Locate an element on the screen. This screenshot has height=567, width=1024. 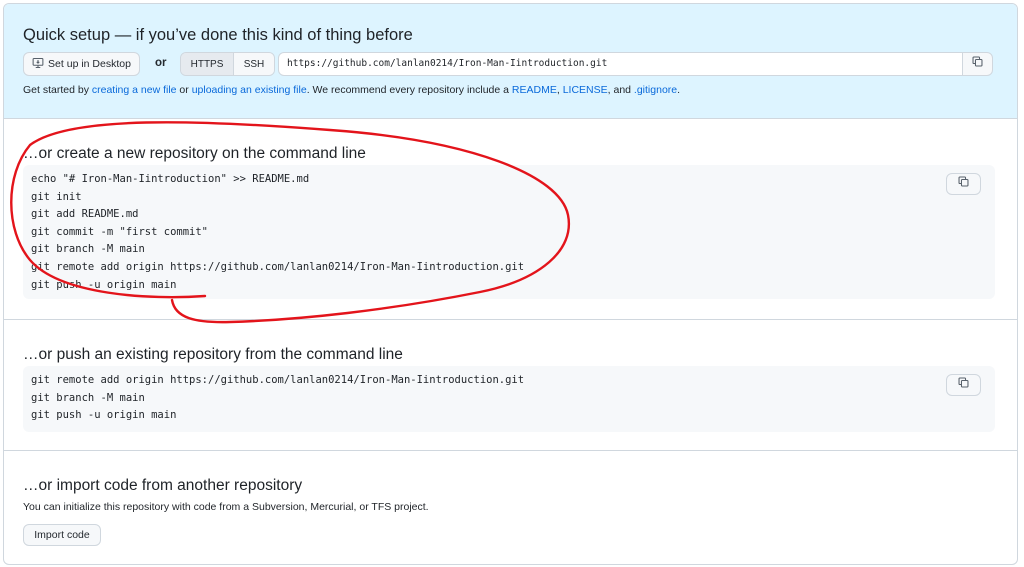
setup-in-desktop-button: Set up in Desktop is located at coordinates (81, 64).